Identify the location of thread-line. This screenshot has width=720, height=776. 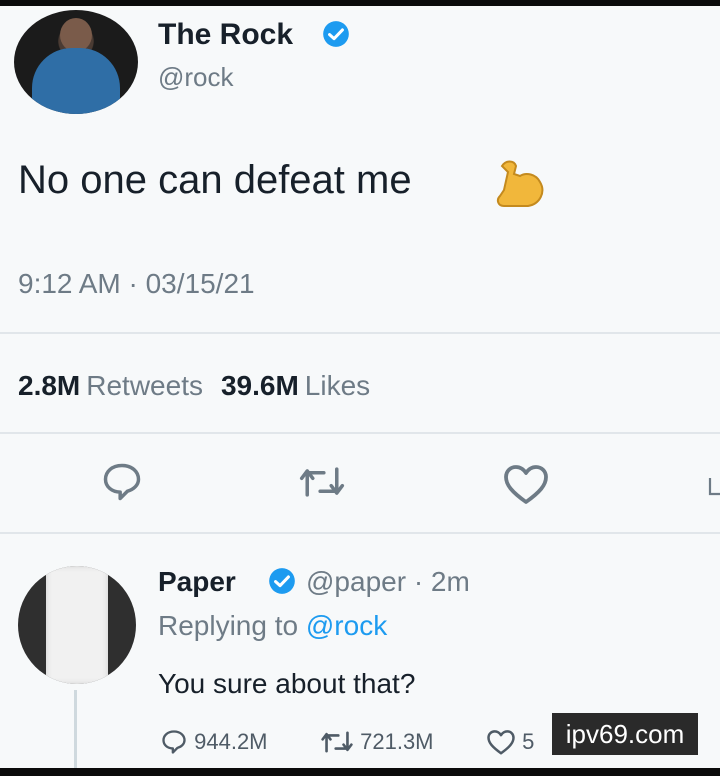
(75, 729).